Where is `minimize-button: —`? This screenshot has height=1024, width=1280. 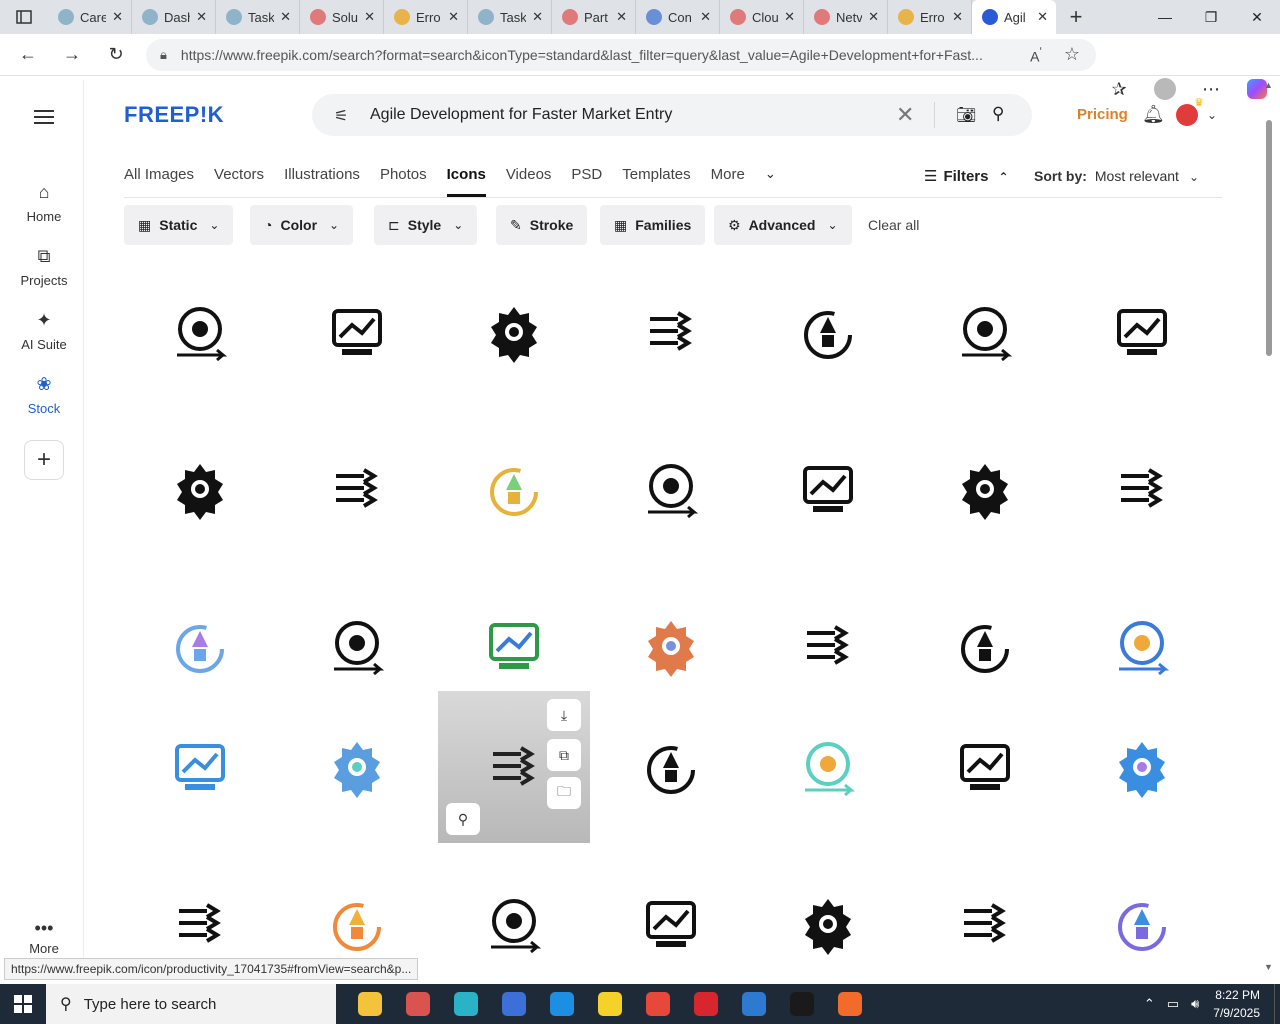 minimize-button: — is located at coordinates (1165, 17).